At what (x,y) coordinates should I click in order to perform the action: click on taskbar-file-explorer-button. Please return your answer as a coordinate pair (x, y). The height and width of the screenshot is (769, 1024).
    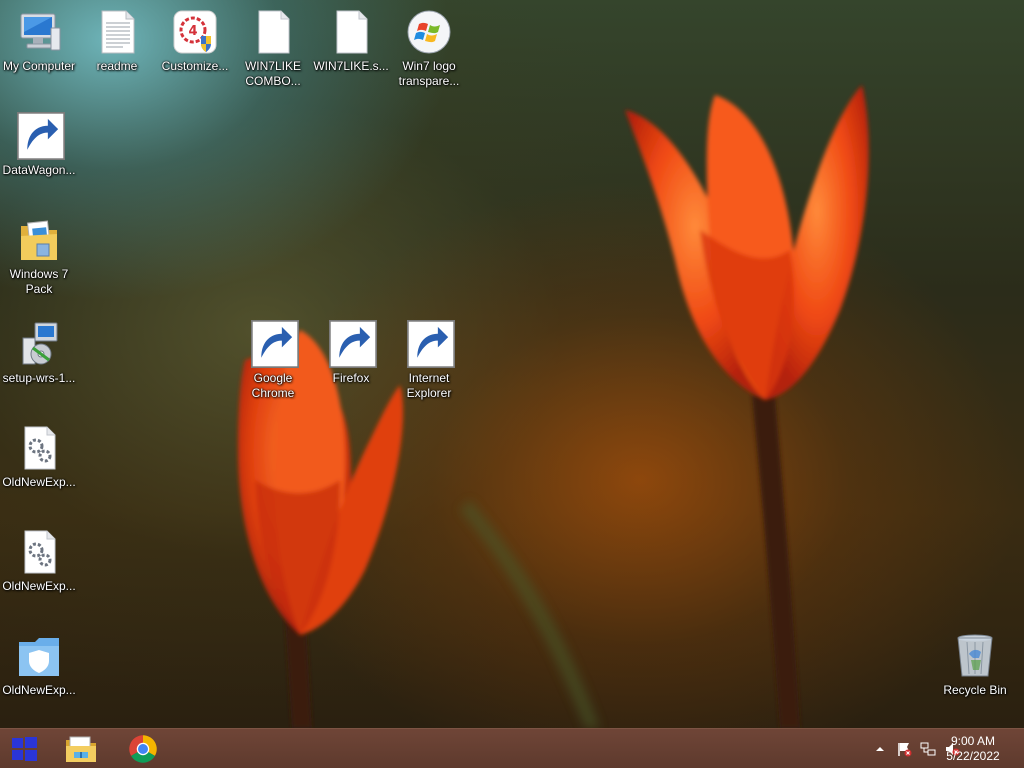
    Looking at the image, I should click on (81, 749).